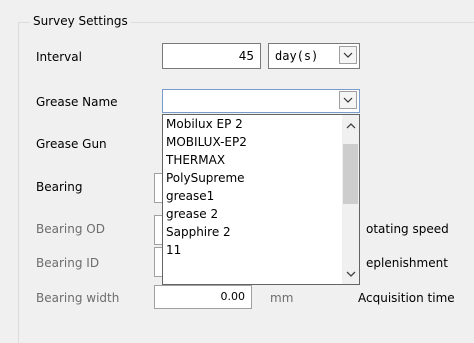 Image resolution: width=474 pixels, height=343 pixels. What do you see at coordinates (350, 125) in the screenshot?
I see `scroll-up-arrow-icon` at bounding box center [350, 125].